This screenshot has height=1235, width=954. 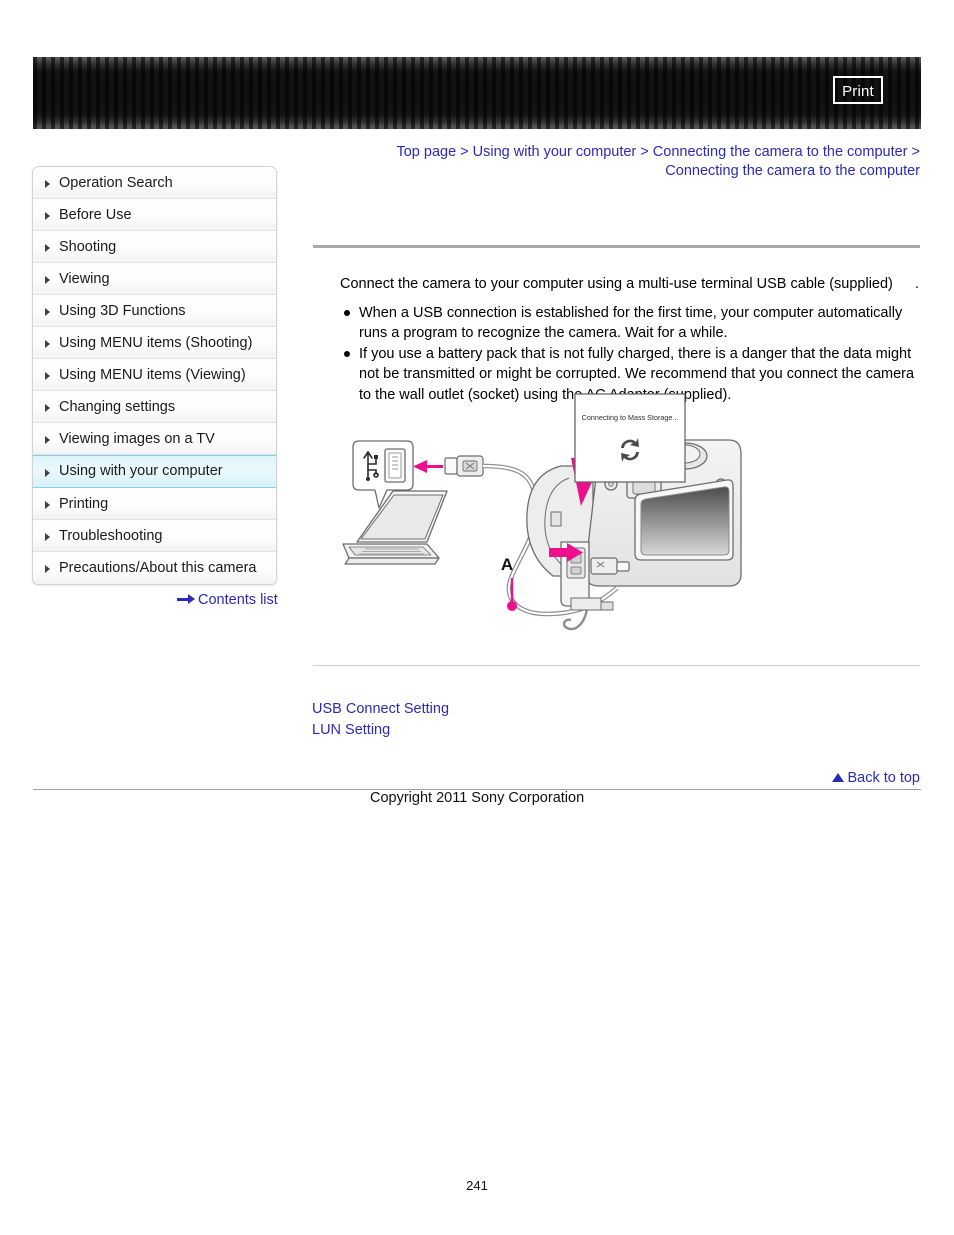 What do you see at coordinates (428, 466) in the screenshot?
I see `insert-arrow-left-icon` at bounding box center [428, 466].